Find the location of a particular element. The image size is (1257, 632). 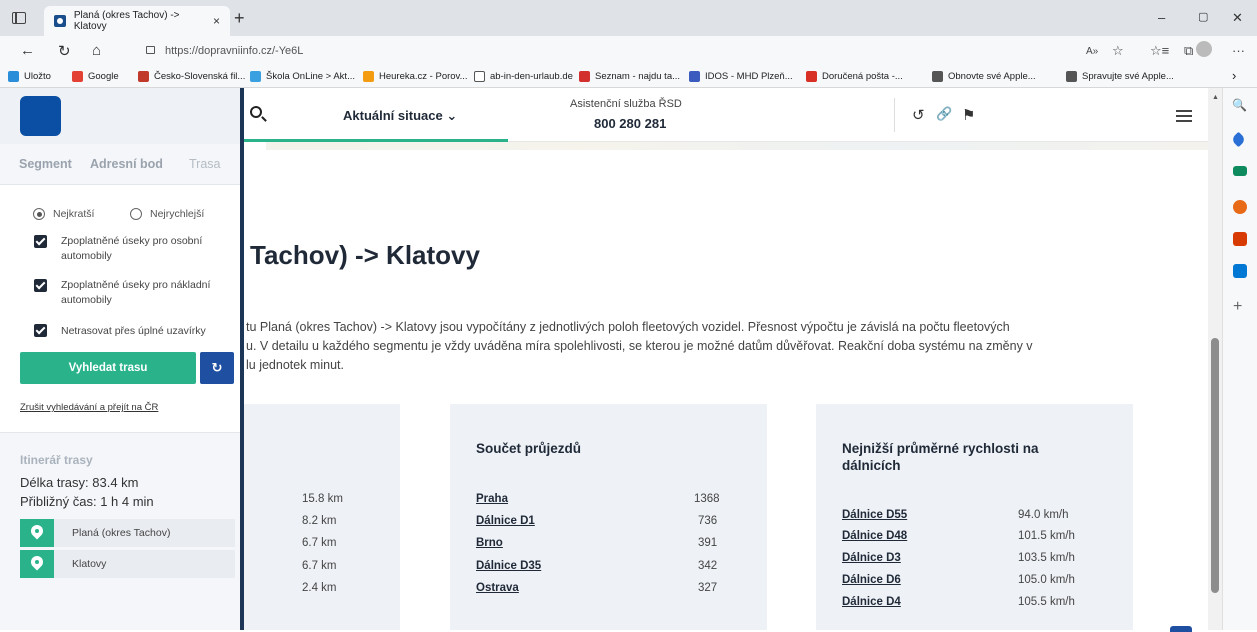

scroll-thumb is located at coordinates (1215, 465).